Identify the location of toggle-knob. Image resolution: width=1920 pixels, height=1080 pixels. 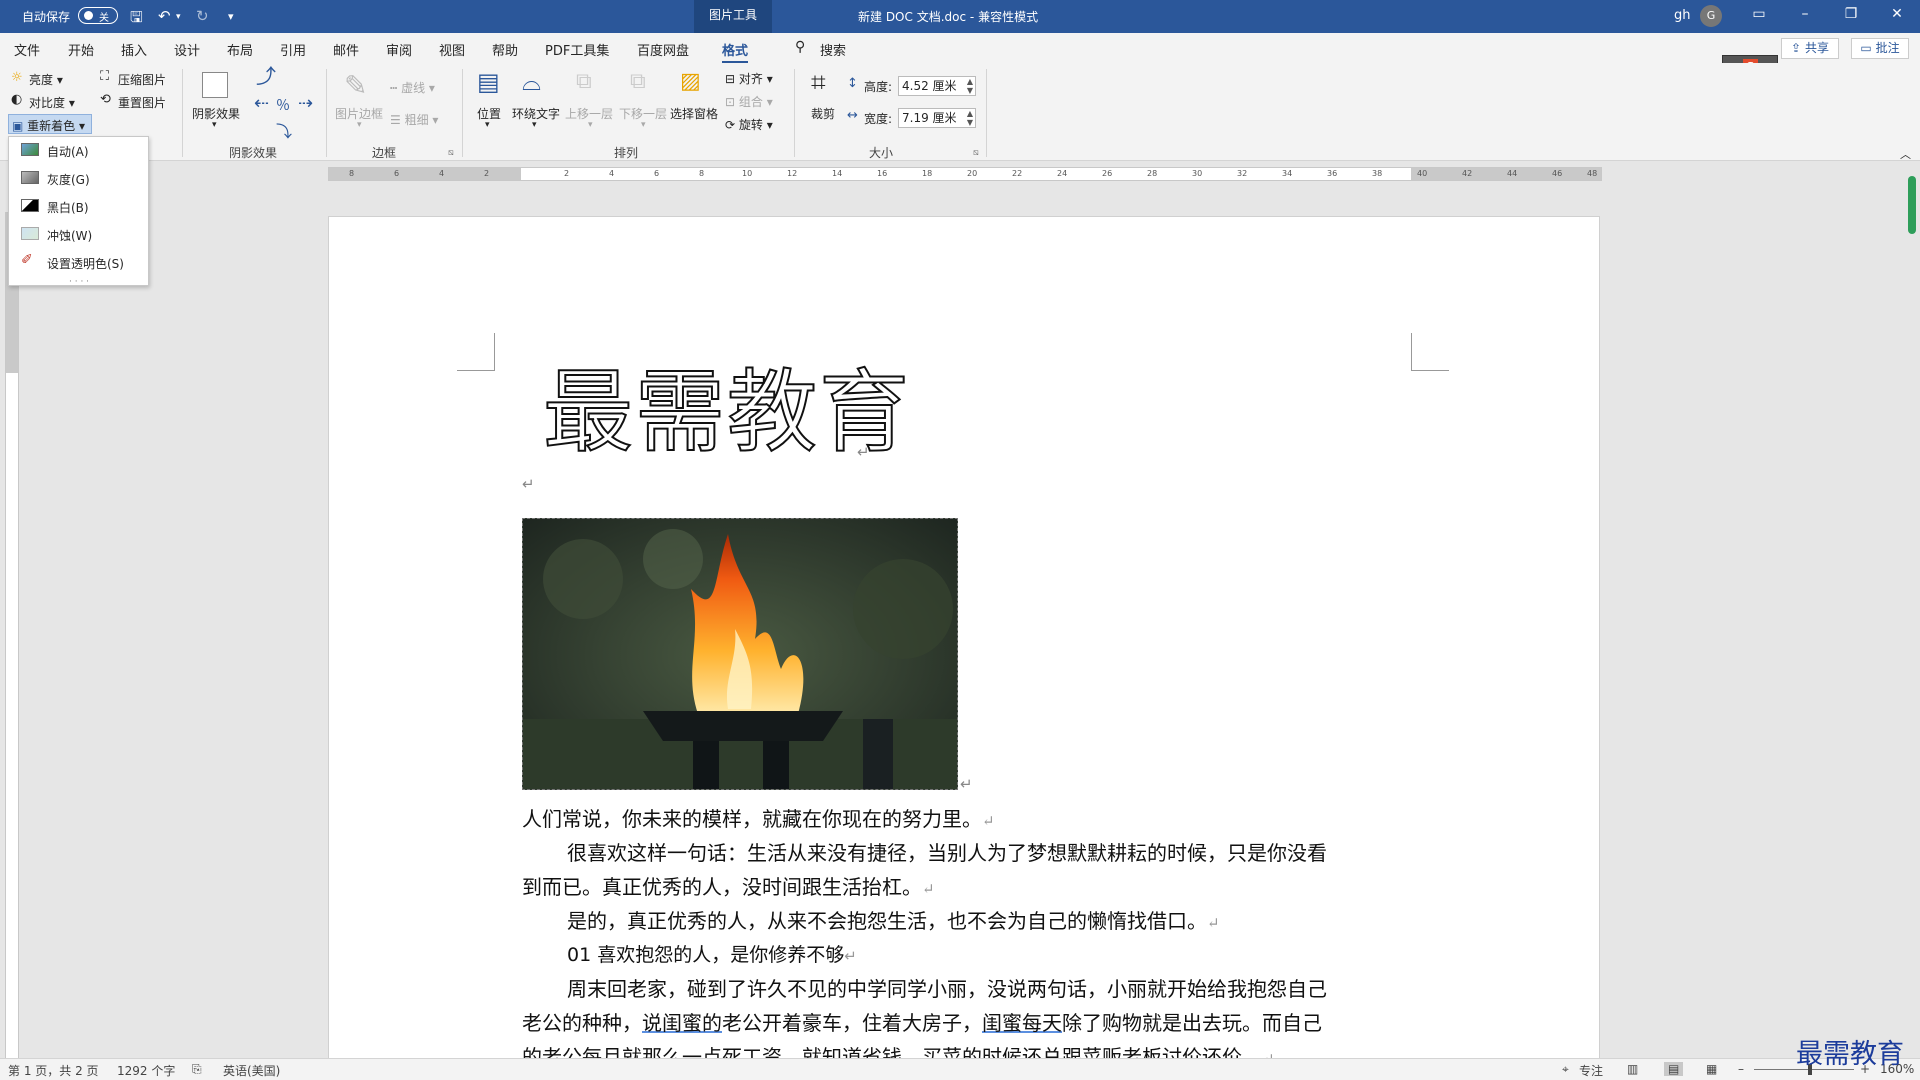
(88, 15).